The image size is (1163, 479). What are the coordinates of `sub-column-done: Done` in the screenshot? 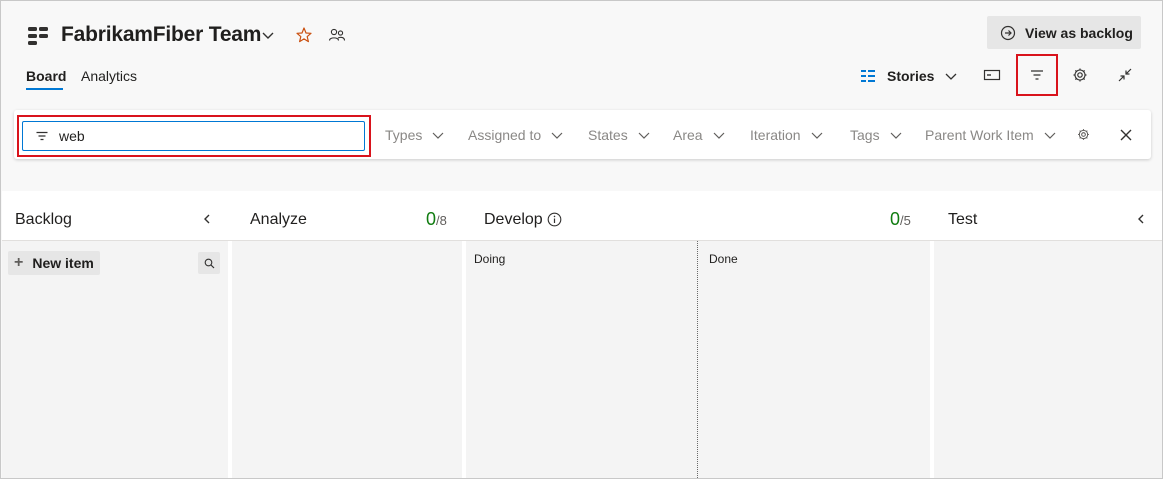 It's located at (723, 259).